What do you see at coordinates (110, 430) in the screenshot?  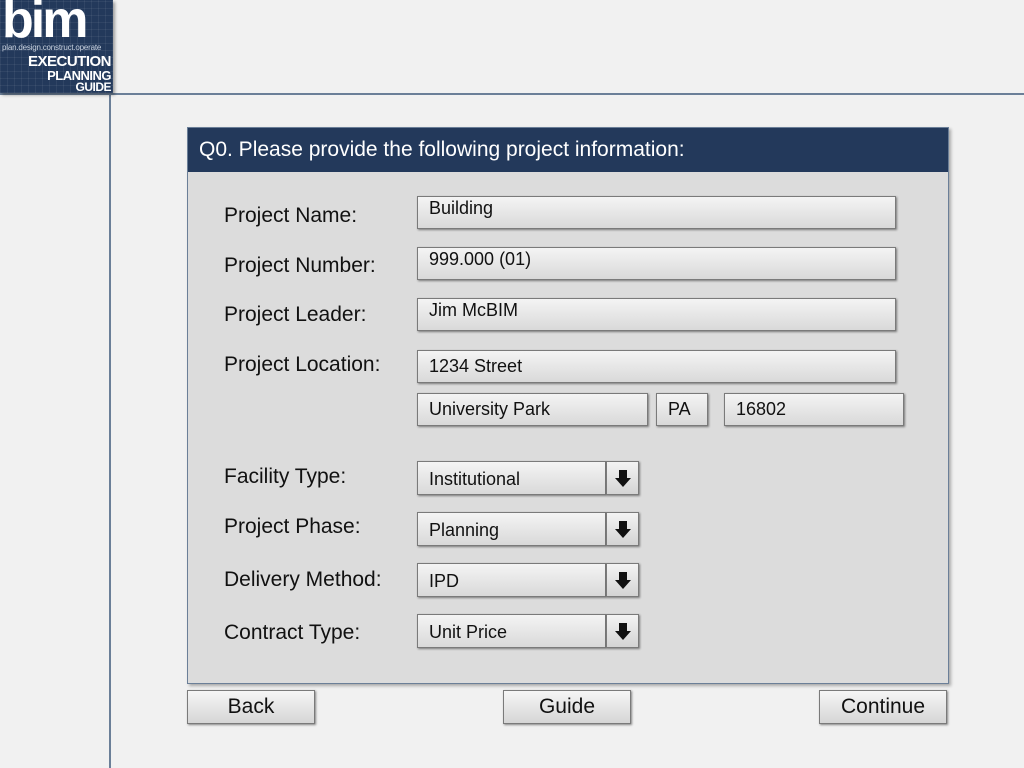 I see `sidebar-divider` at bounding box center [110, 430].